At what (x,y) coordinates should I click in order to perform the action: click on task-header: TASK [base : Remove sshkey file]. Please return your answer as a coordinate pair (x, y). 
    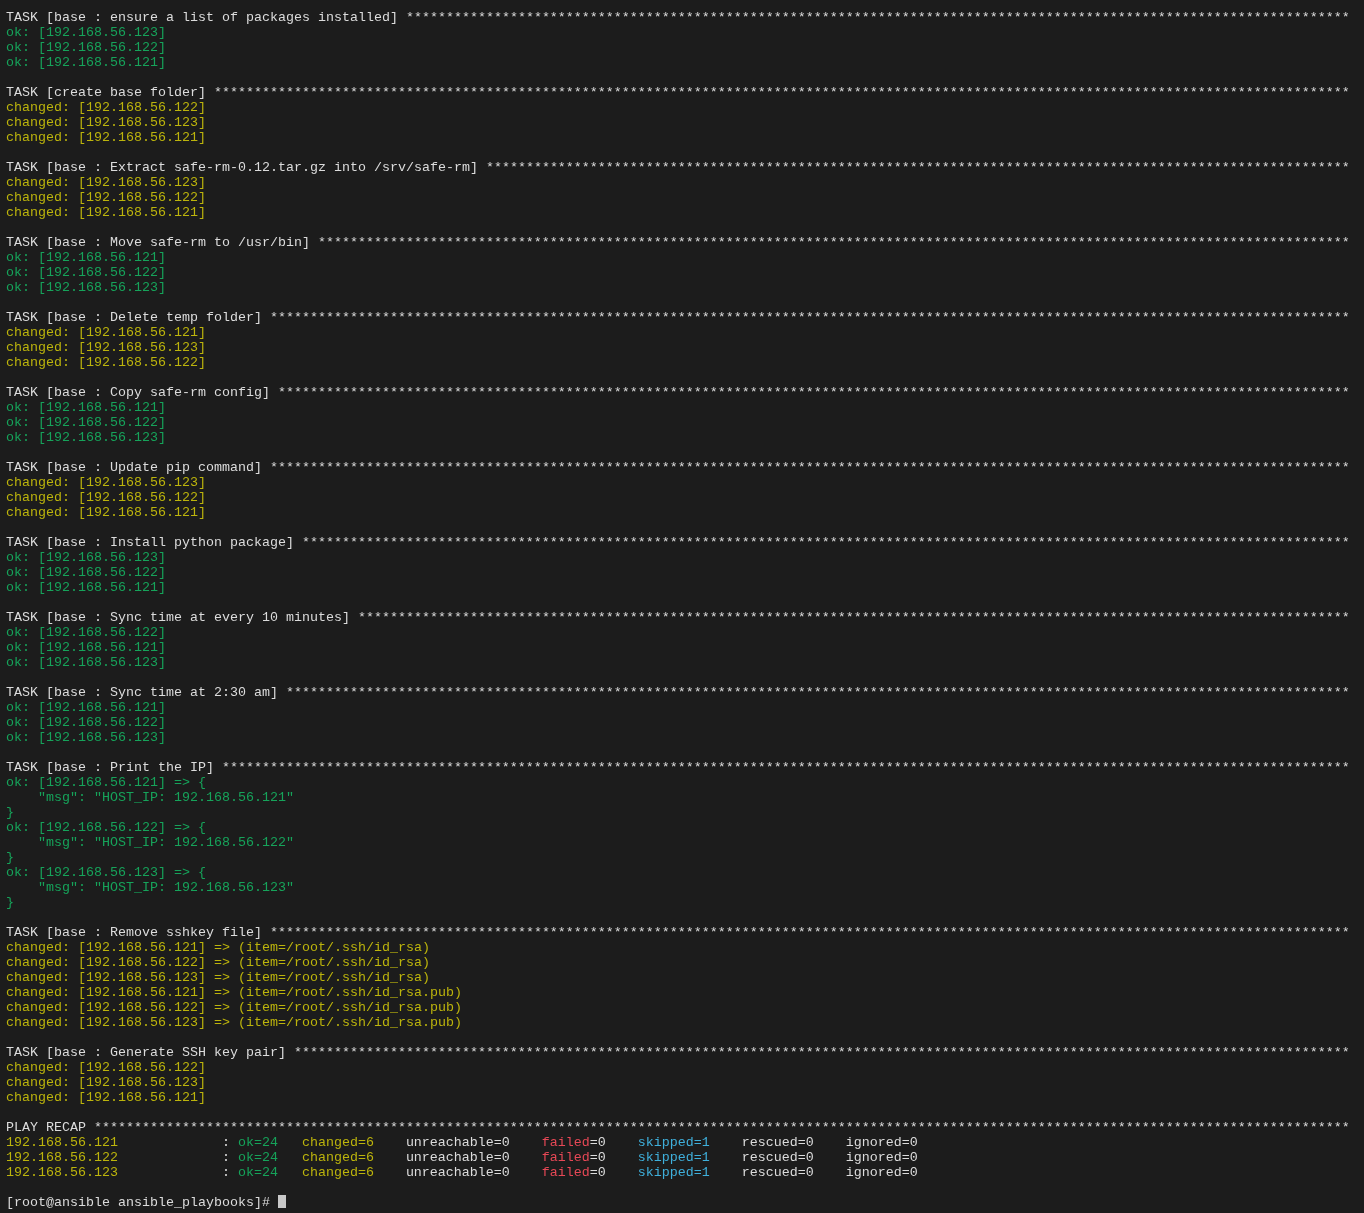
    Looking at the image, I should click on (134, 932).